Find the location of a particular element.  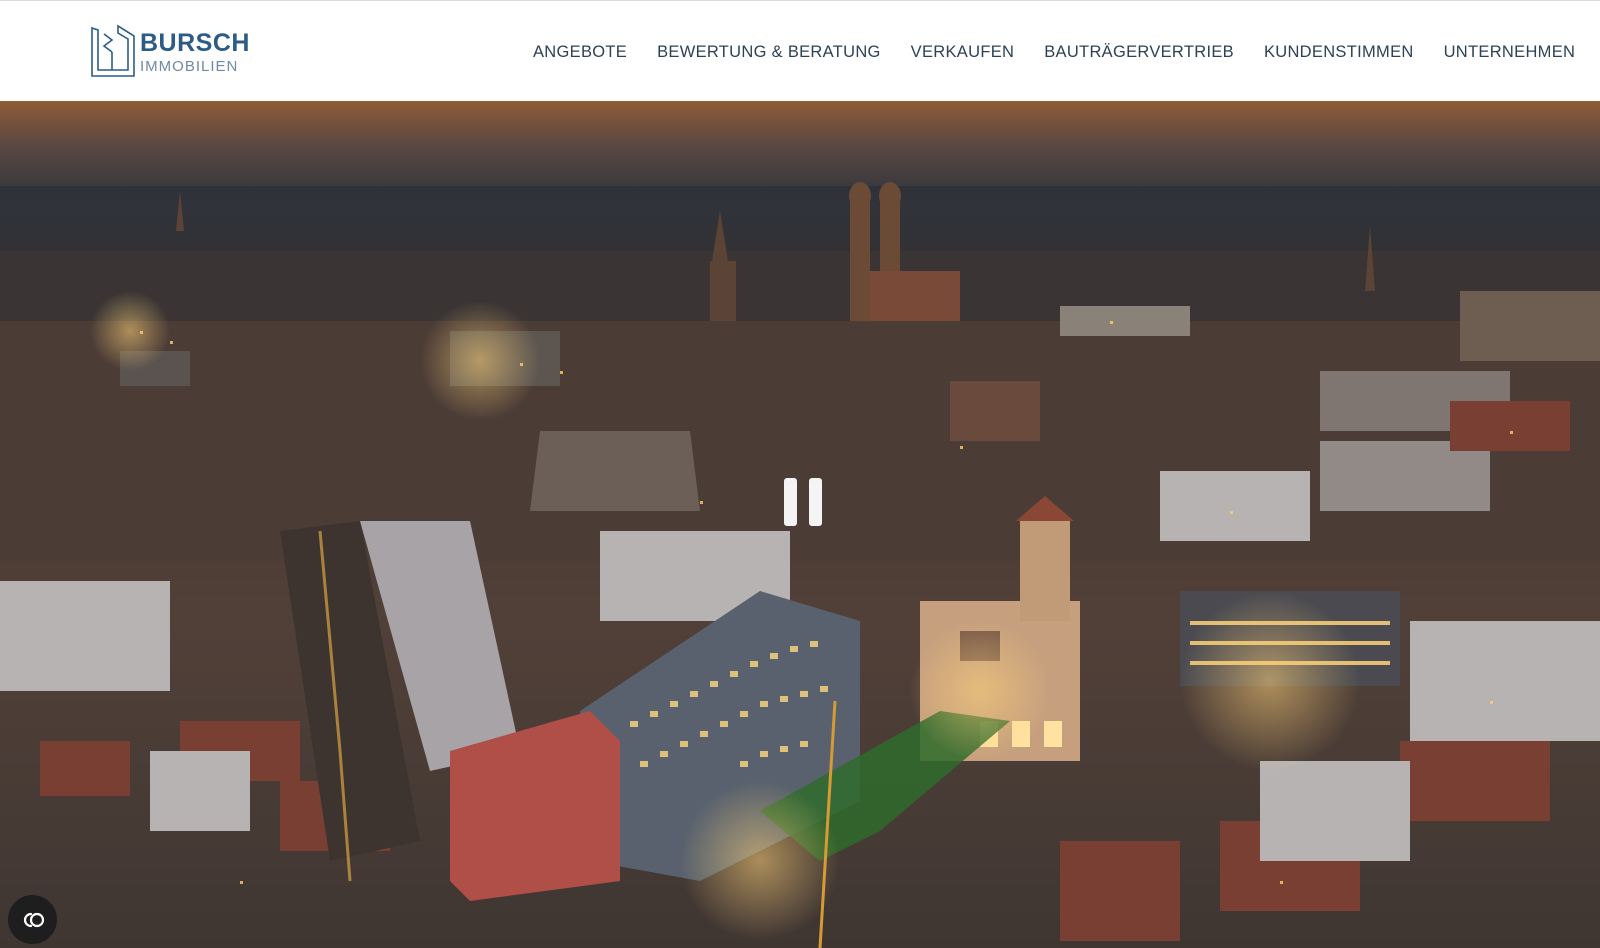

pause-bar-left is located at coordinates (790, 502).